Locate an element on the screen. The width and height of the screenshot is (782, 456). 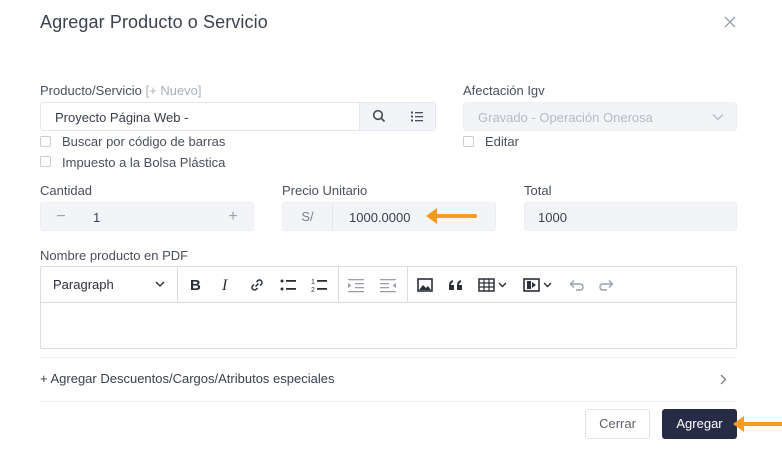
svg-text: 1 is located at coordinates (313, 282).